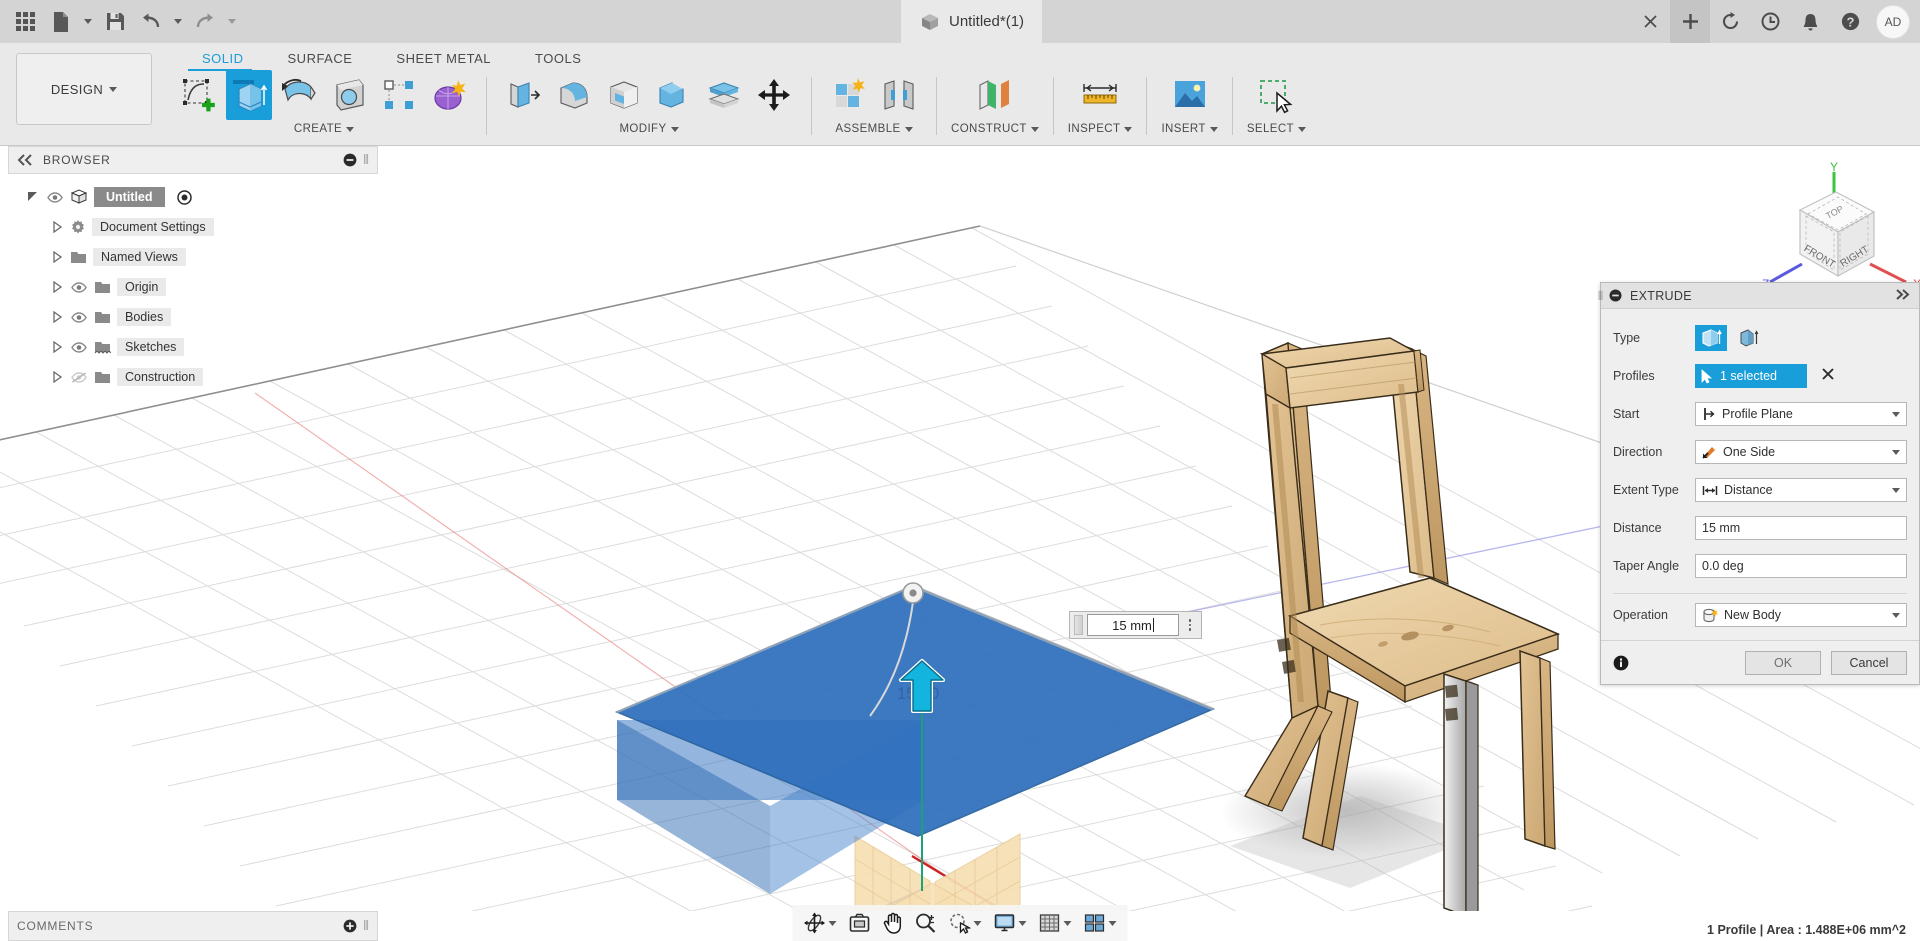 The width and height of the screenshot is (1920, 941). I want to click on comments-resize-grip: ⦀, so click(366, 926).